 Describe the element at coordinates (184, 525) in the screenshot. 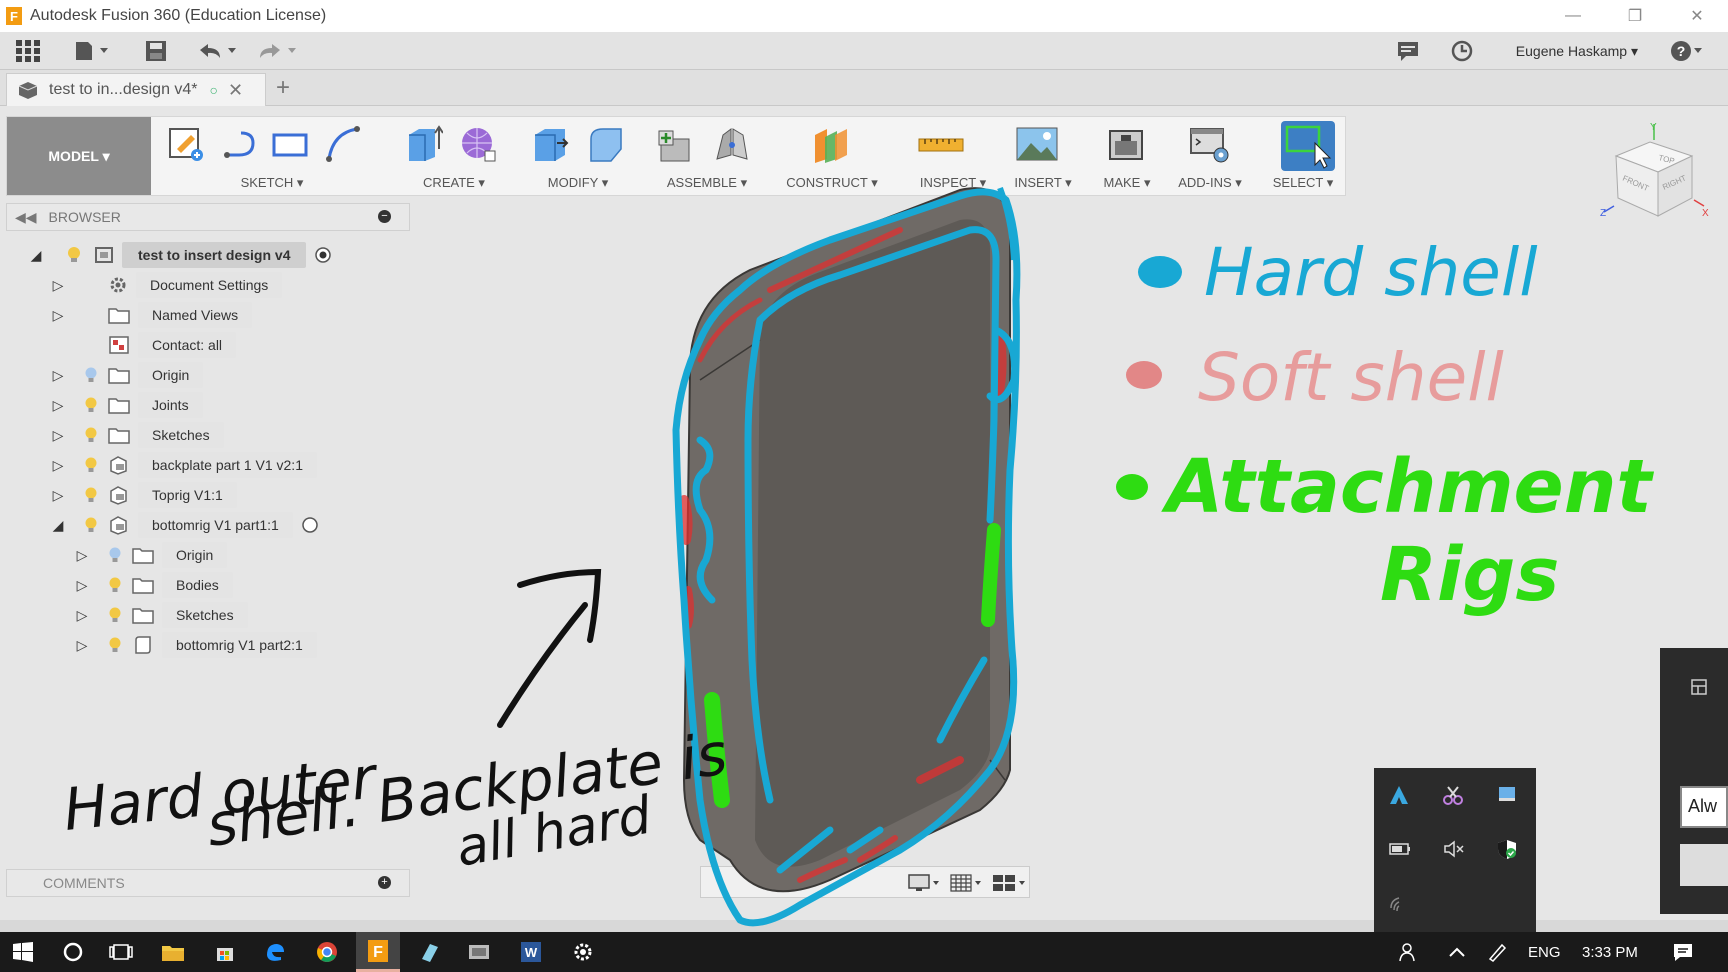

I see `browser-tree-item: ◢ bottomrig V1 part1:1` at that location.